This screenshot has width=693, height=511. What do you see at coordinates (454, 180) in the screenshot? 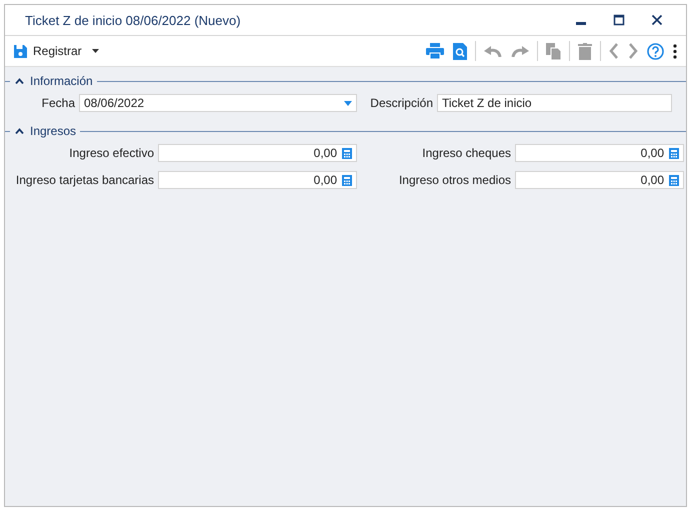
I see `field-label: Ingreso otros medios` at bounding box center [454, 180].